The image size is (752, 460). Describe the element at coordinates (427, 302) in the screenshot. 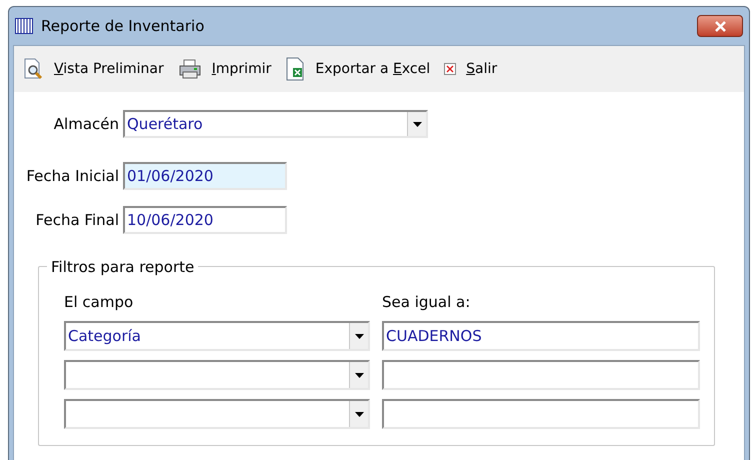

I see `column-header: Sea igual a:` at that location.